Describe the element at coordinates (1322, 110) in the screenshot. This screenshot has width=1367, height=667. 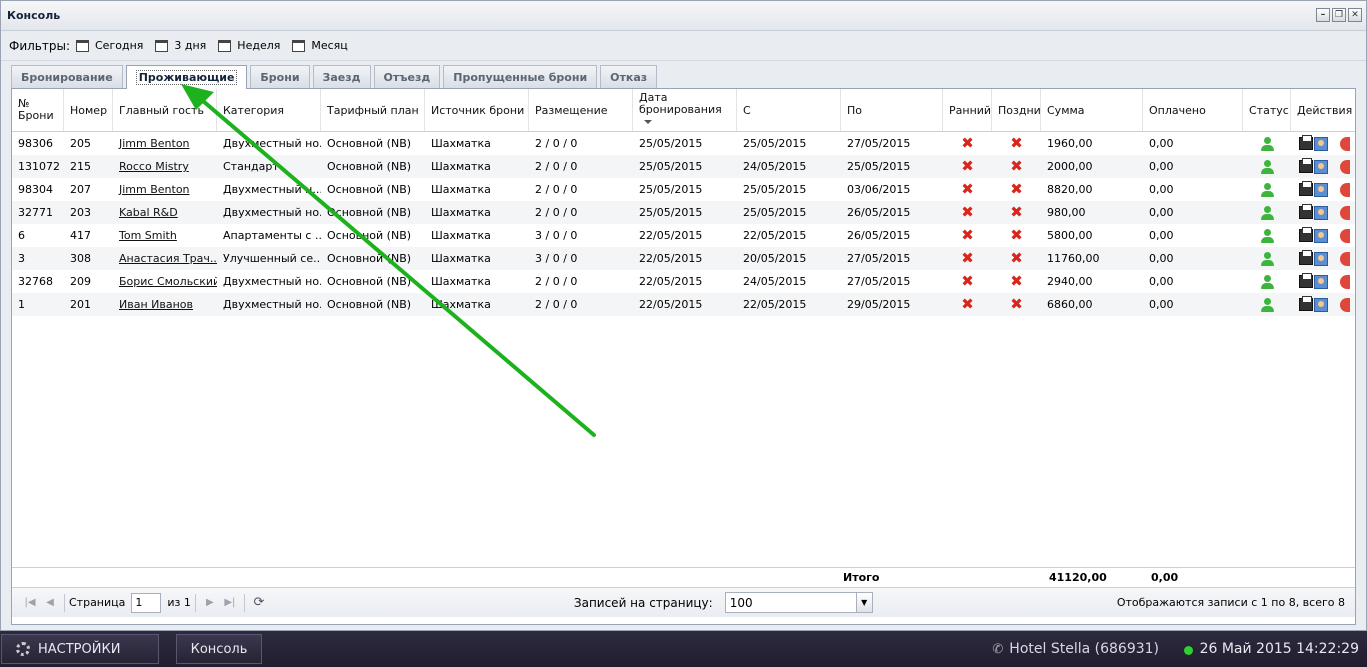
I see `col-actions: Действия` at that location.